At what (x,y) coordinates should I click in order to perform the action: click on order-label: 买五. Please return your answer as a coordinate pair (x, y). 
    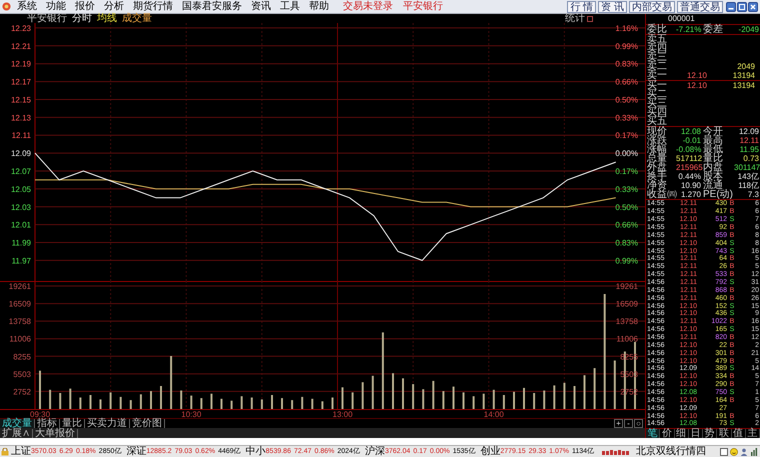
    Looking at the image, I should click on (657, 121).